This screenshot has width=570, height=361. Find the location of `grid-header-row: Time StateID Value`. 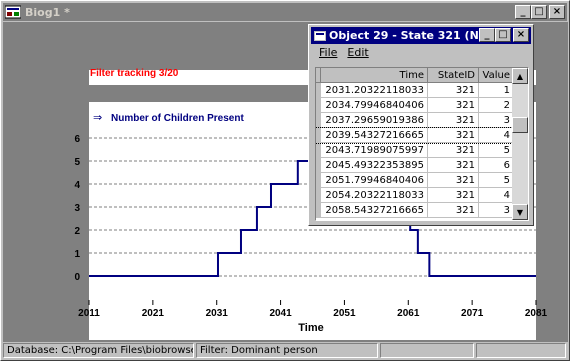

grid-header-row: Time StateID Value is located at coordinates (415, 75).